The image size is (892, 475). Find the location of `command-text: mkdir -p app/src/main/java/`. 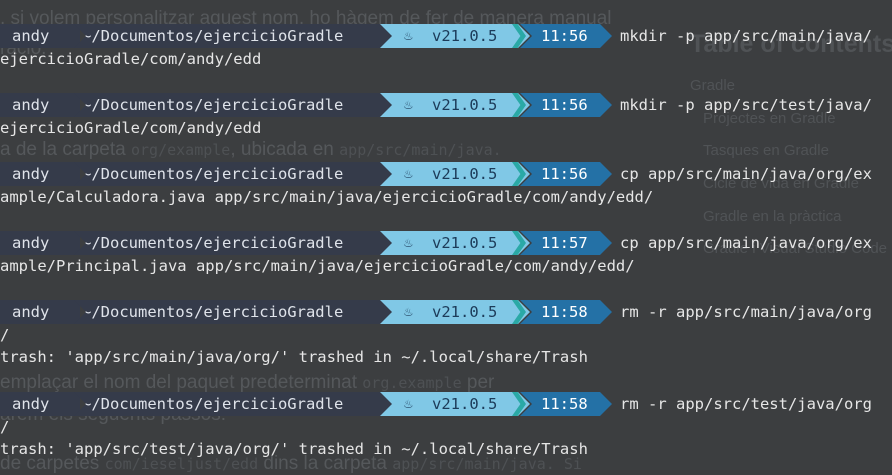

command-text: mkdir -p app/src/main/java/ is located at coordinates (746, 36).